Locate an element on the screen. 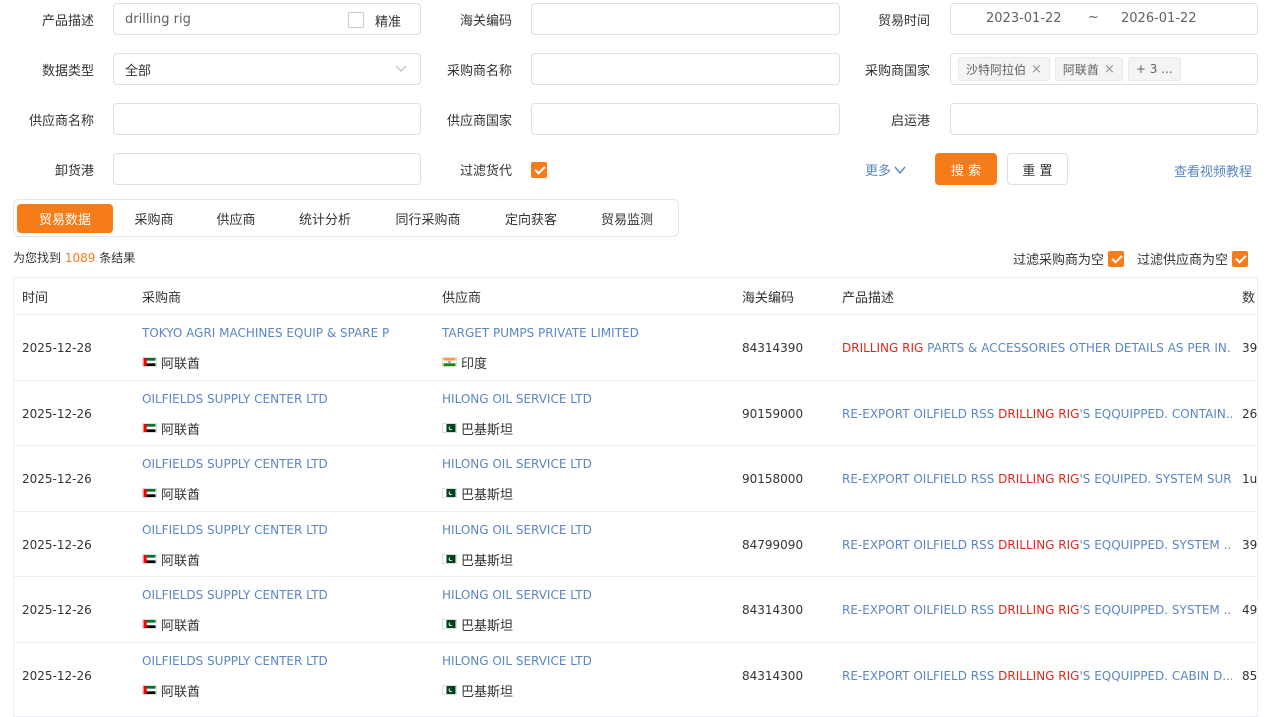 This screenshot has height=717, width=1273. supplier-country-label: 供应商国家 is located at coordinates (479, 121).